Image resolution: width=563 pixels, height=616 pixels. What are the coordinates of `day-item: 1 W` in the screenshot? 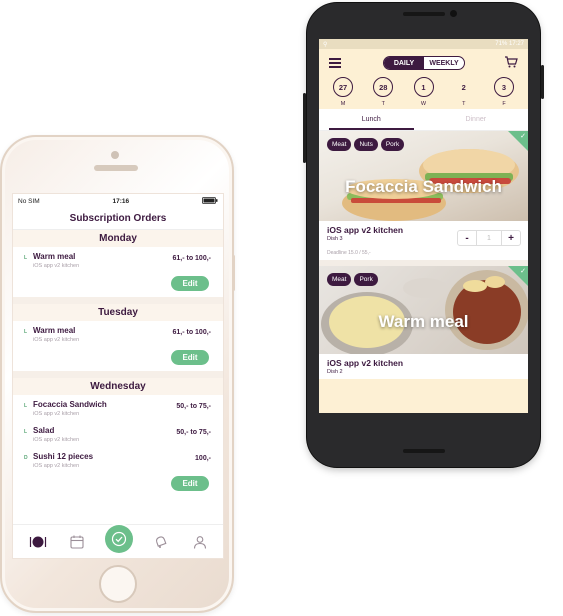 It's located at (424, 93).